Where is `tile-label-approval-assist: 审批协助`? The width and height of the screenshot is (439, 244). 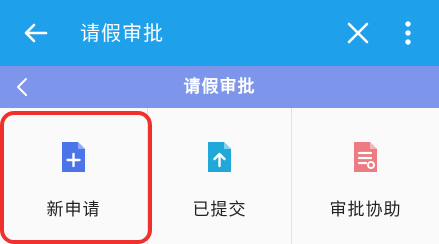
tile-label-approval-assist: 审批协助 is located at coordinates (365, 210).